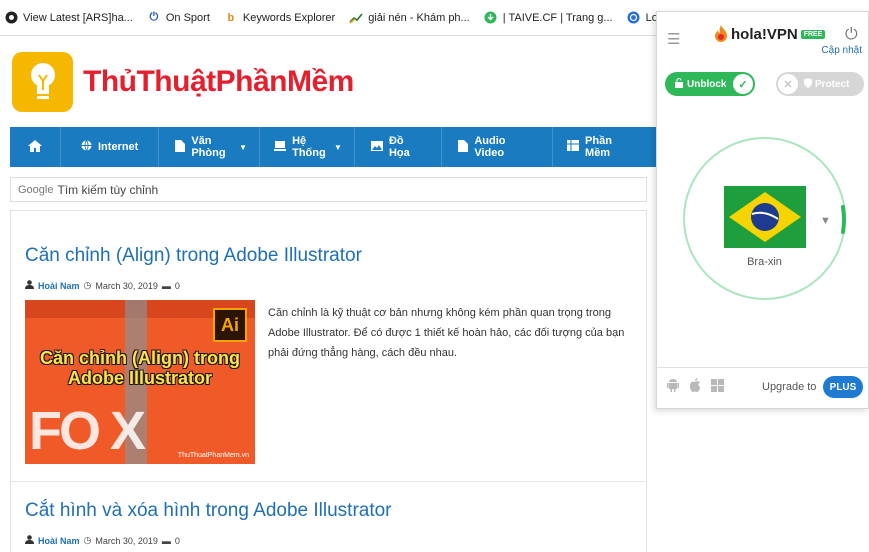 The image size is (869, 552). I want to click on nav-label: Phần Mềm, so click(598, 147).